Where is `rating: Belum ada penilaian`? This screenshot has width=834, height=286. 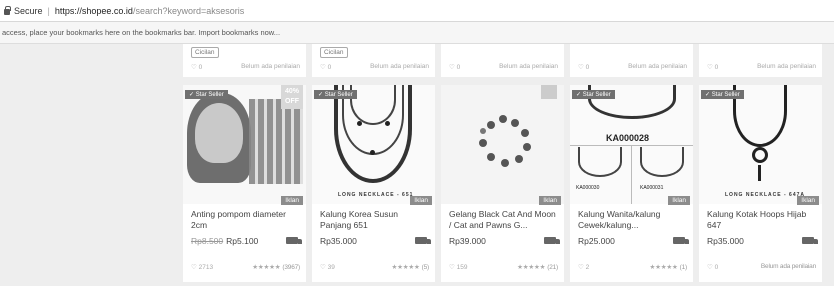 rating: Belum ada penilaian is located at coordinates (787, 266).